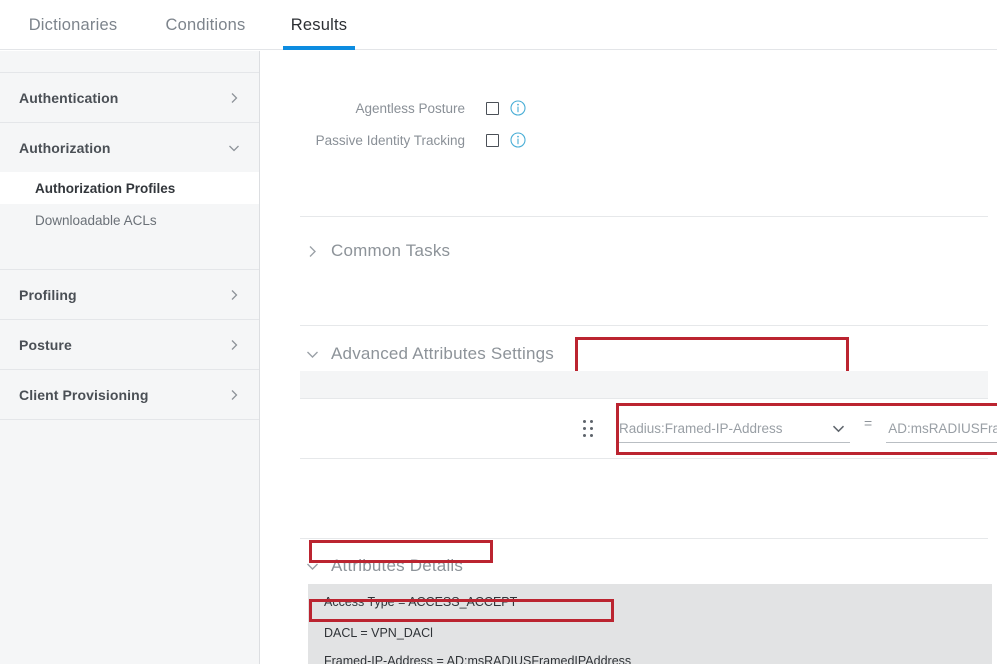  What do you see at coordinates (319, 48) in the screenshot?
I see `tab-results-underline` at bounding box center [319, 48].